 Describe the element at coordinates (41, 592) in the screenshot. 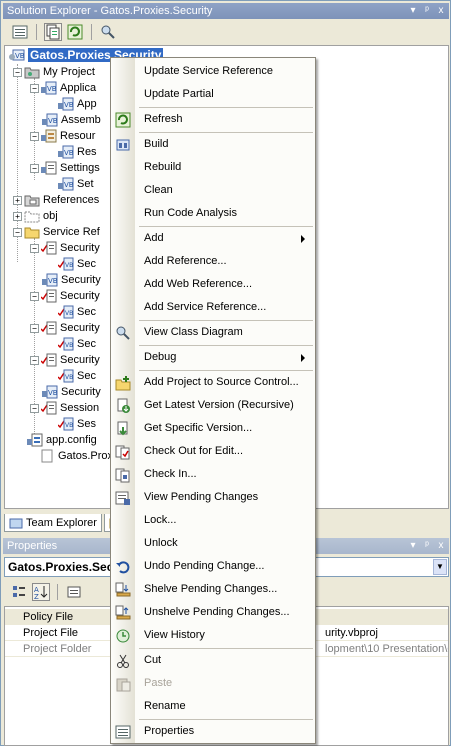

I see `alphabetical-button: AZ` at that location.